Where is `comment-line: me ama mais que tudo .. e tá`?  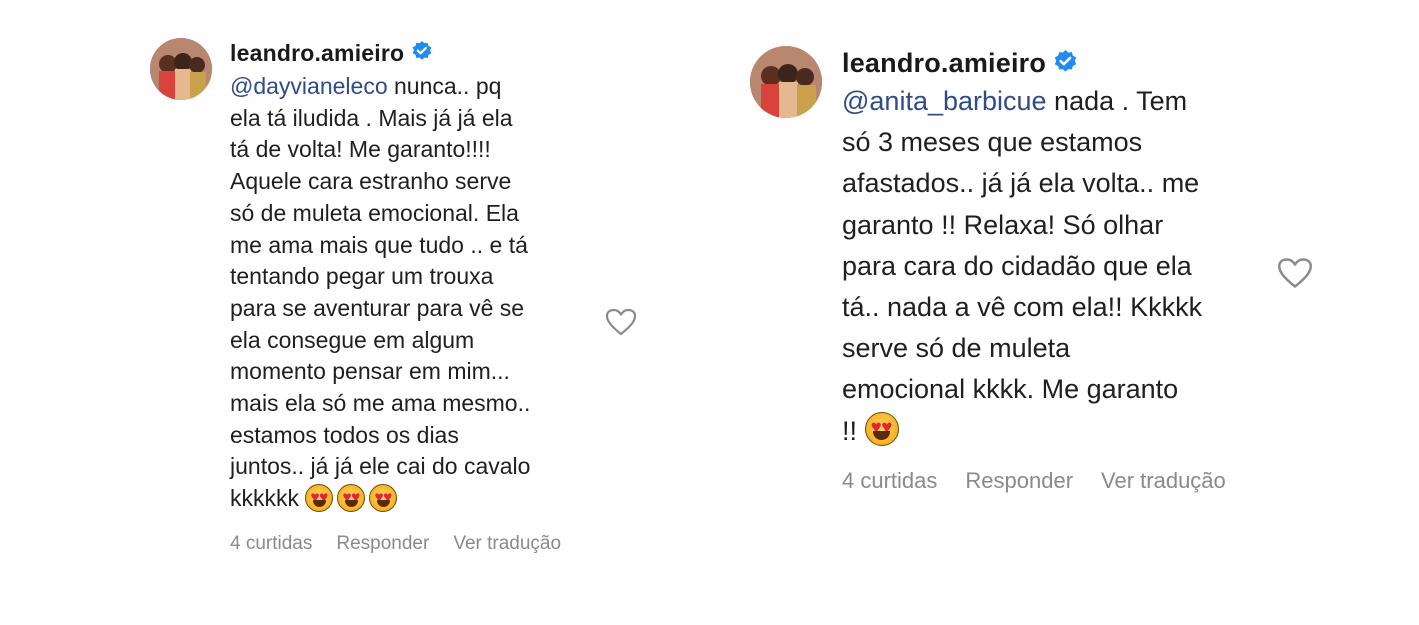
comment-line: me ama mais que tudo .. e tá is located at coordinates (379, 244).